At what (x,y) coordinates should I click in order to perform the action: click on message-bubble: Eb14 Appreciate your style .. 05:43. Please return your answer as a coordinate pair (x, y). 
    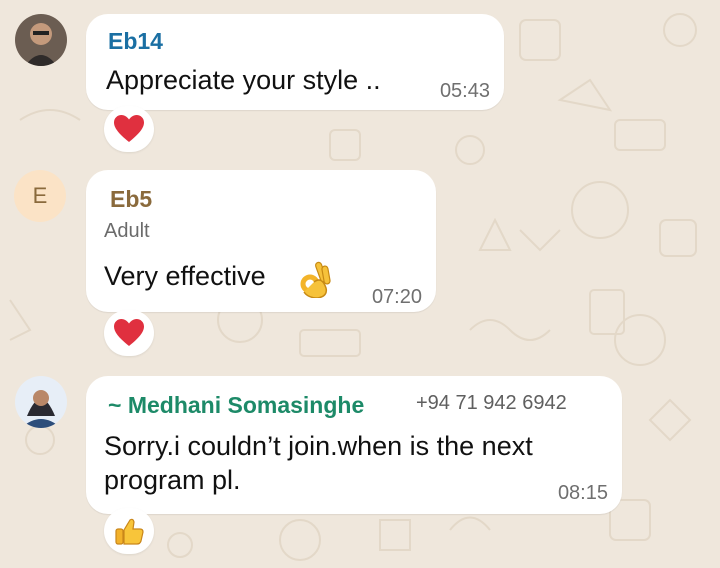
    Looking at the image, I should click on (295, 62).